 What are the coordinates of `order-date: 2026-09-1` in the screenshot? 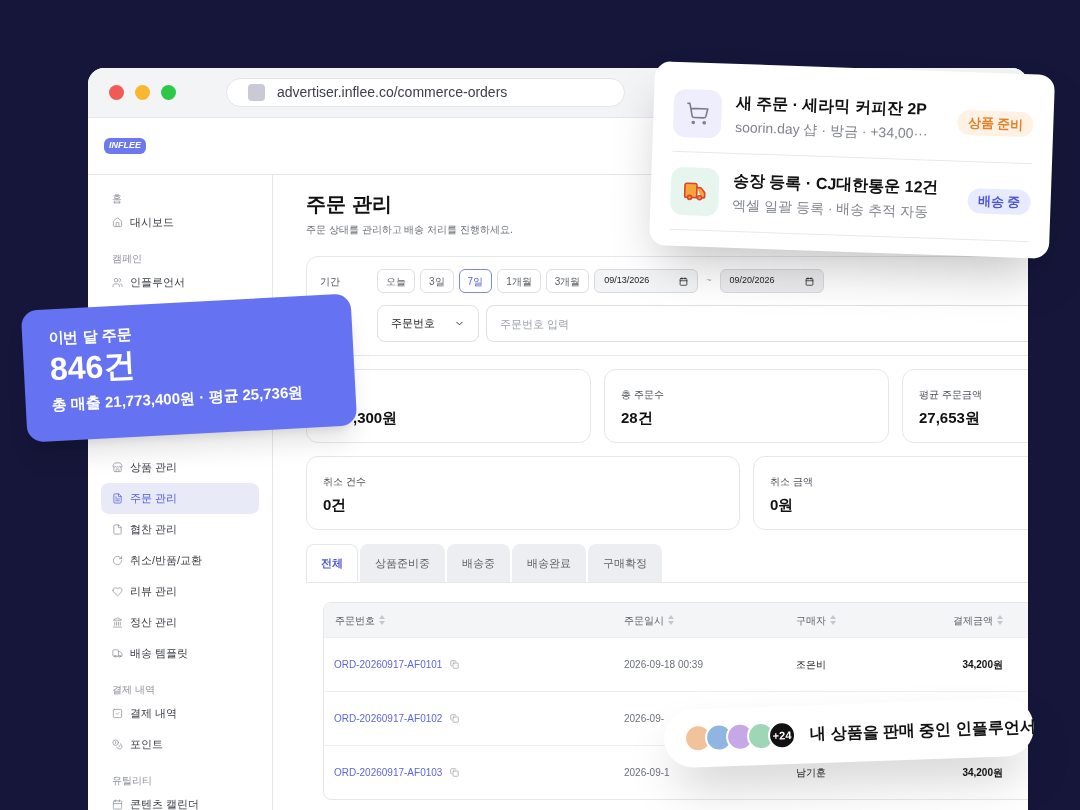 It's located at (647, 772).